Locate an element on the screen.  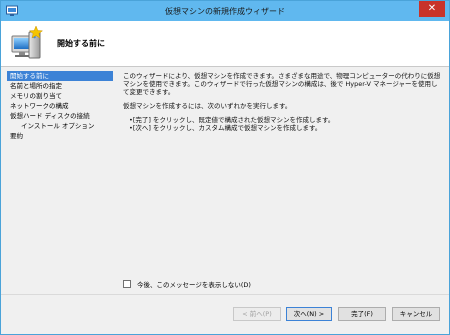
instruction-paragraph: 仮想マシンを作成するには、次のいずれかを実行します。 is located at coordinates (207, 106).